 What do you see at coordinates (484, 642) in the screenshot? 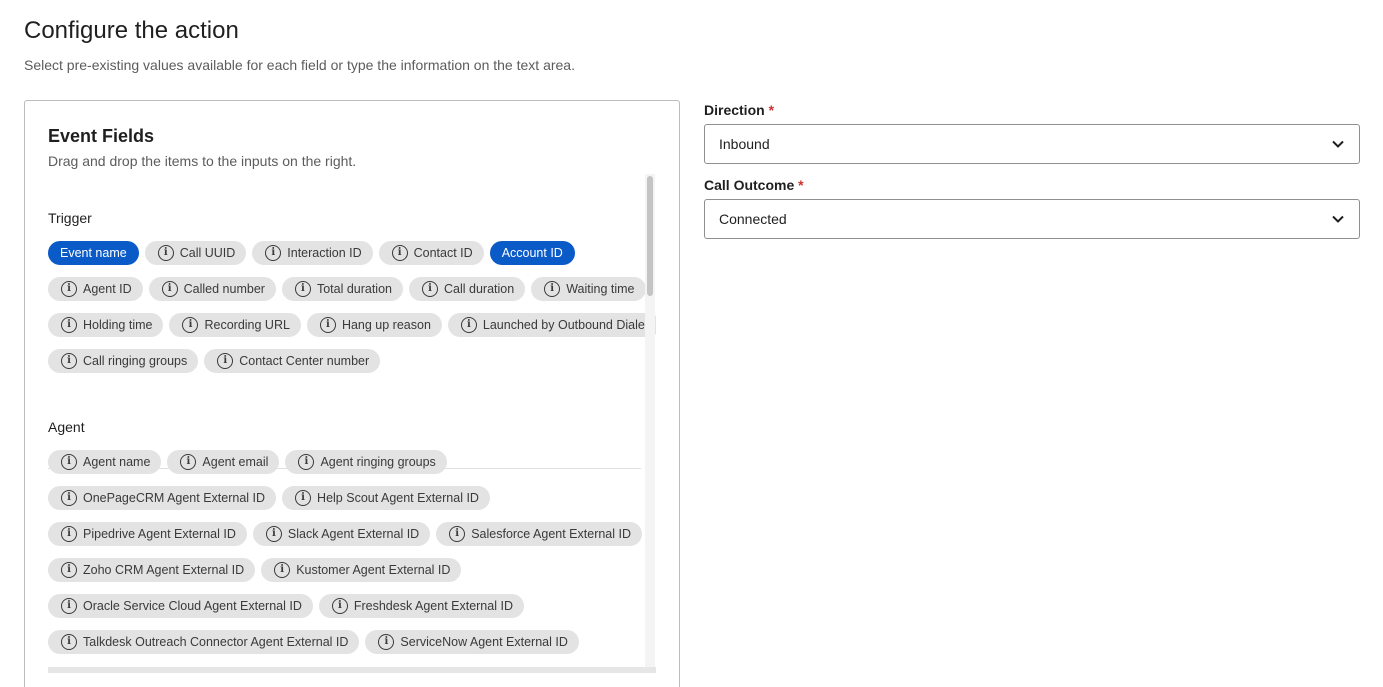
I see `chip-label: ServiceNow Agent External ID` at bounding box center [484, 642].